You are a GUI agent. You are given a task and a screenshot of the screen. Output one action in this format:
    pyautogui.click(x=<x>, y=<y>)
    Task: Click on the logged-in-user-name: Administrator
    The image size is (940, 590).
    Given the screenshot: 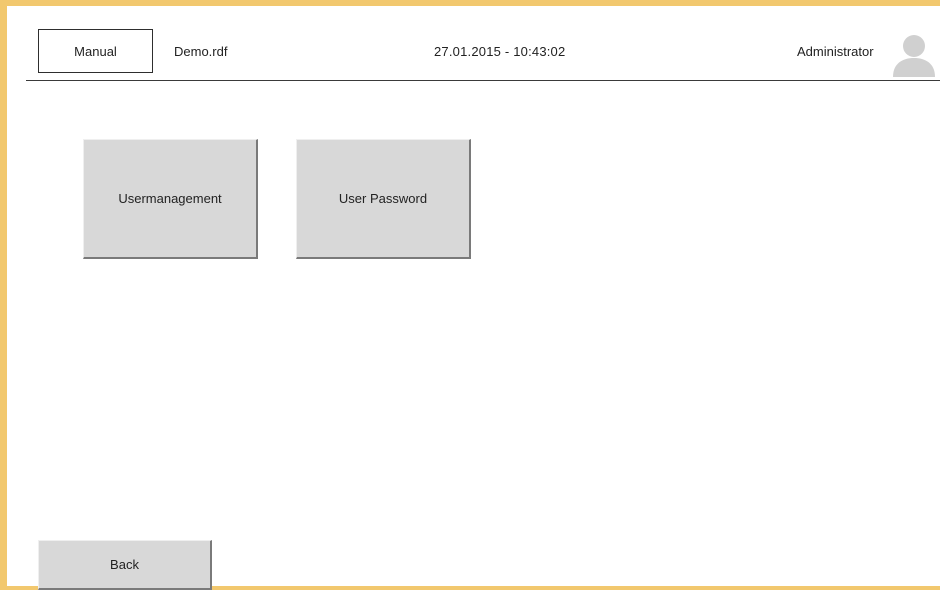 What is the action you would take?
    pyautogui.click(x=835, y=51)
    